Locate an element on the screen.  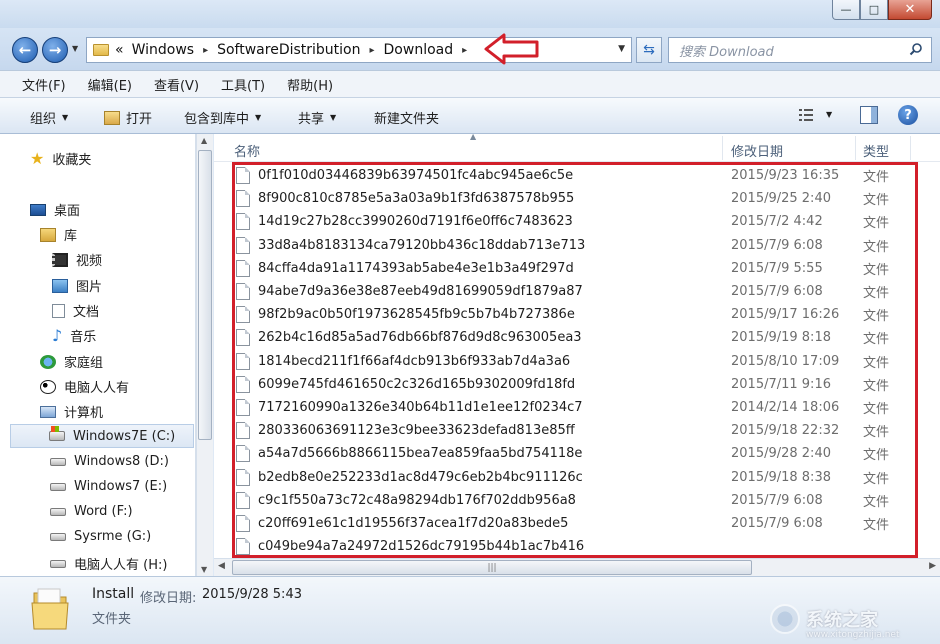
share-label: 共享 is located at coordinates (311, 119).